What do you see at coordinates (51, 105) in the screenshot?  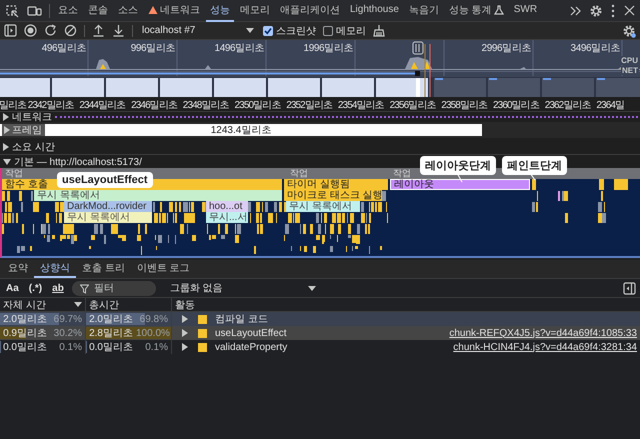 I see `time-ruler-label: 2342밀리초` at bounding box center [51, 105].